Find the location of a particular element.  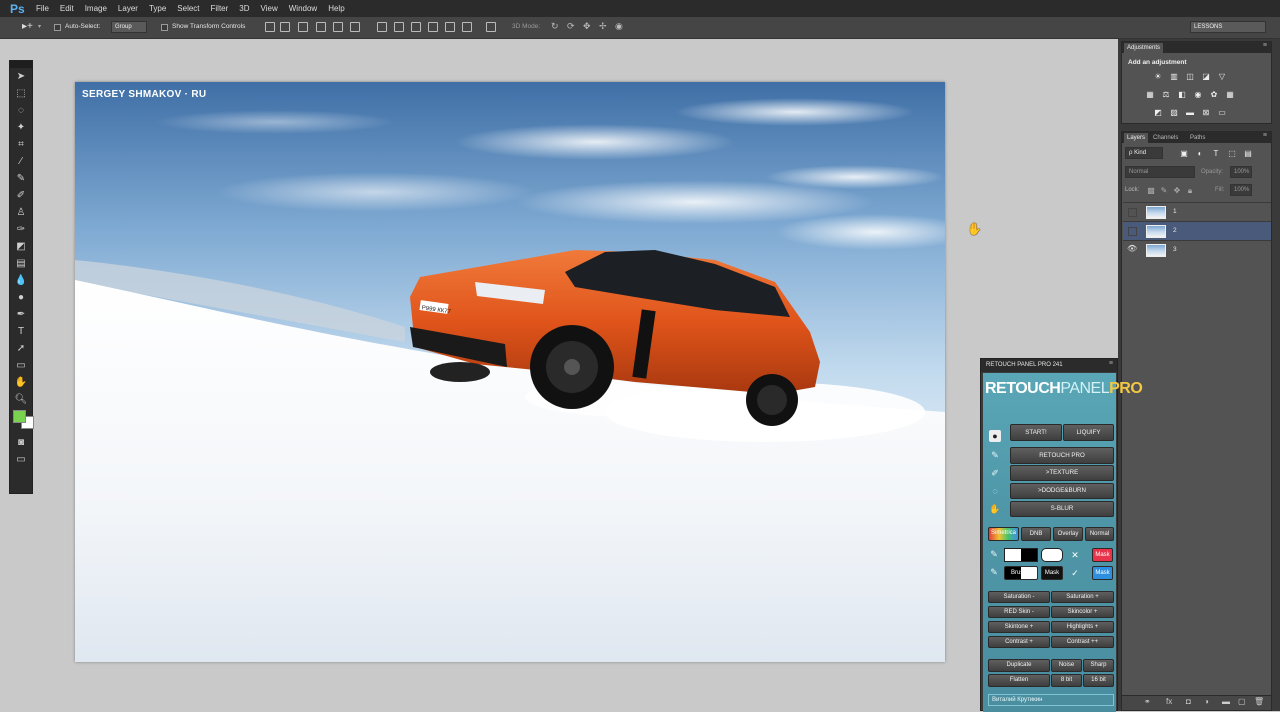

skintone-plus-button: Skintone + is located at coordinates (1019, 627).